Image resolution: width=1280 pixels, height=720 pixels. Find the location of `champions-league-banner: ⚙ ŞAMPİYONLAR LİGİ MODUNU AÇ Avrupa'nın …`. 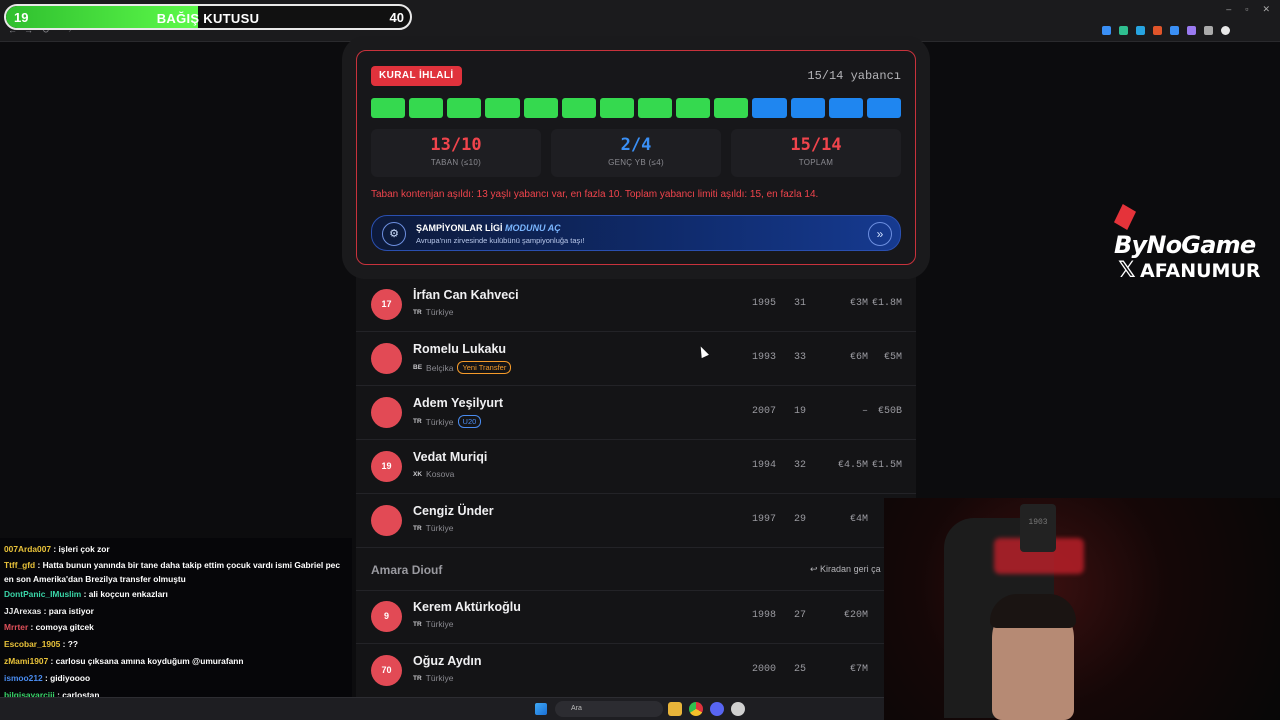

champions-league-banner: ⚙ ŞAMPİYONLAR LİGİ MODUNU AÇ Avrupa'nın … is located at coordinates (636, 233).